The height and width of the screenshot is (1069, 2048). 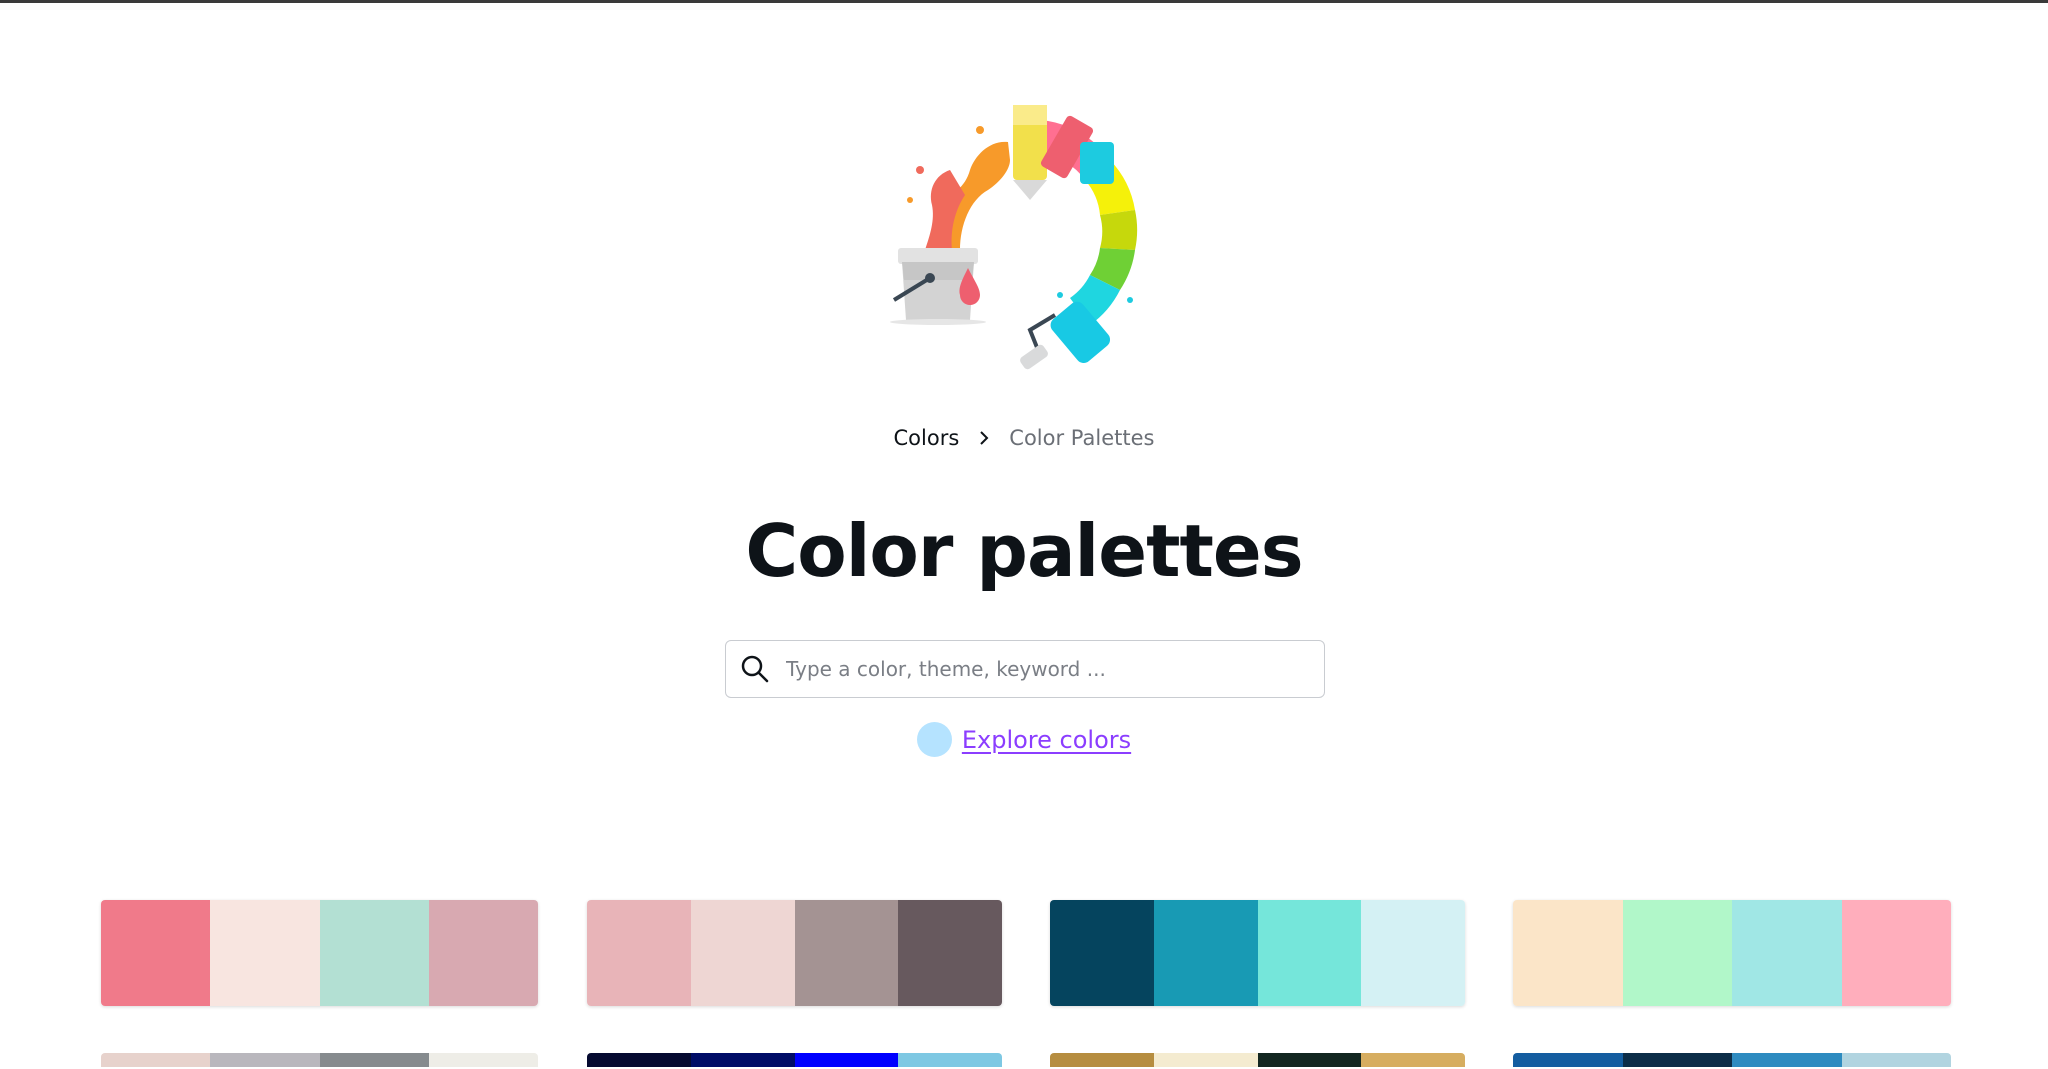 I want to click on search-icon, so click(x=755, y=669).